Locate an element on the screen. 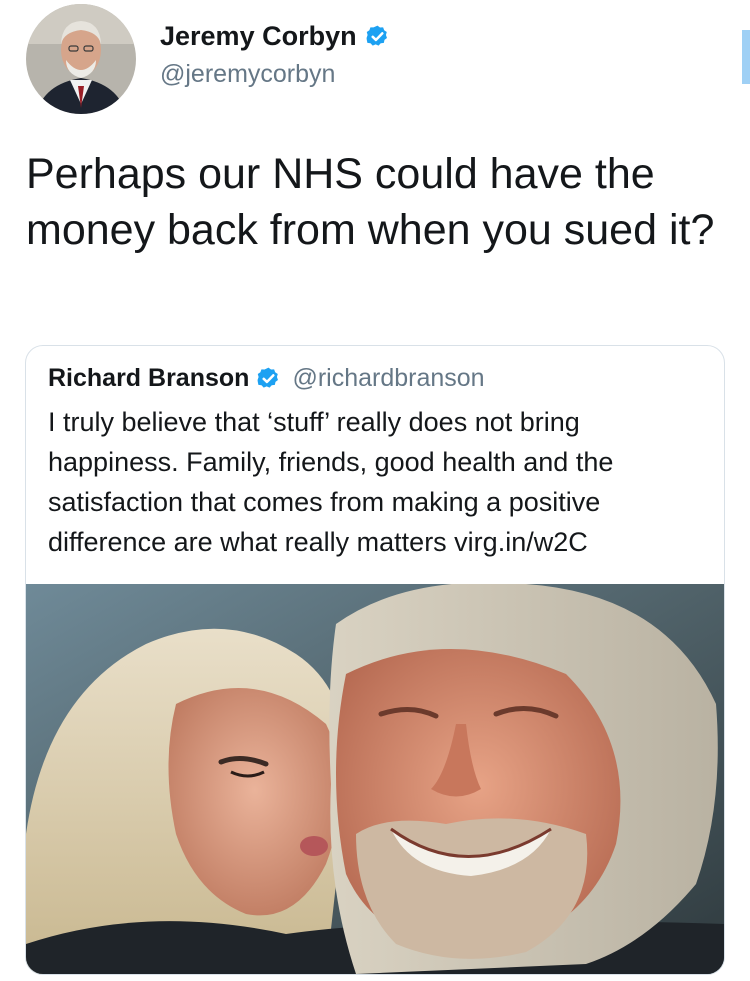 The width and height of the screenshot is (750, 981). author-handle: @jeremycorbyn is located at coordinates (275, 74).